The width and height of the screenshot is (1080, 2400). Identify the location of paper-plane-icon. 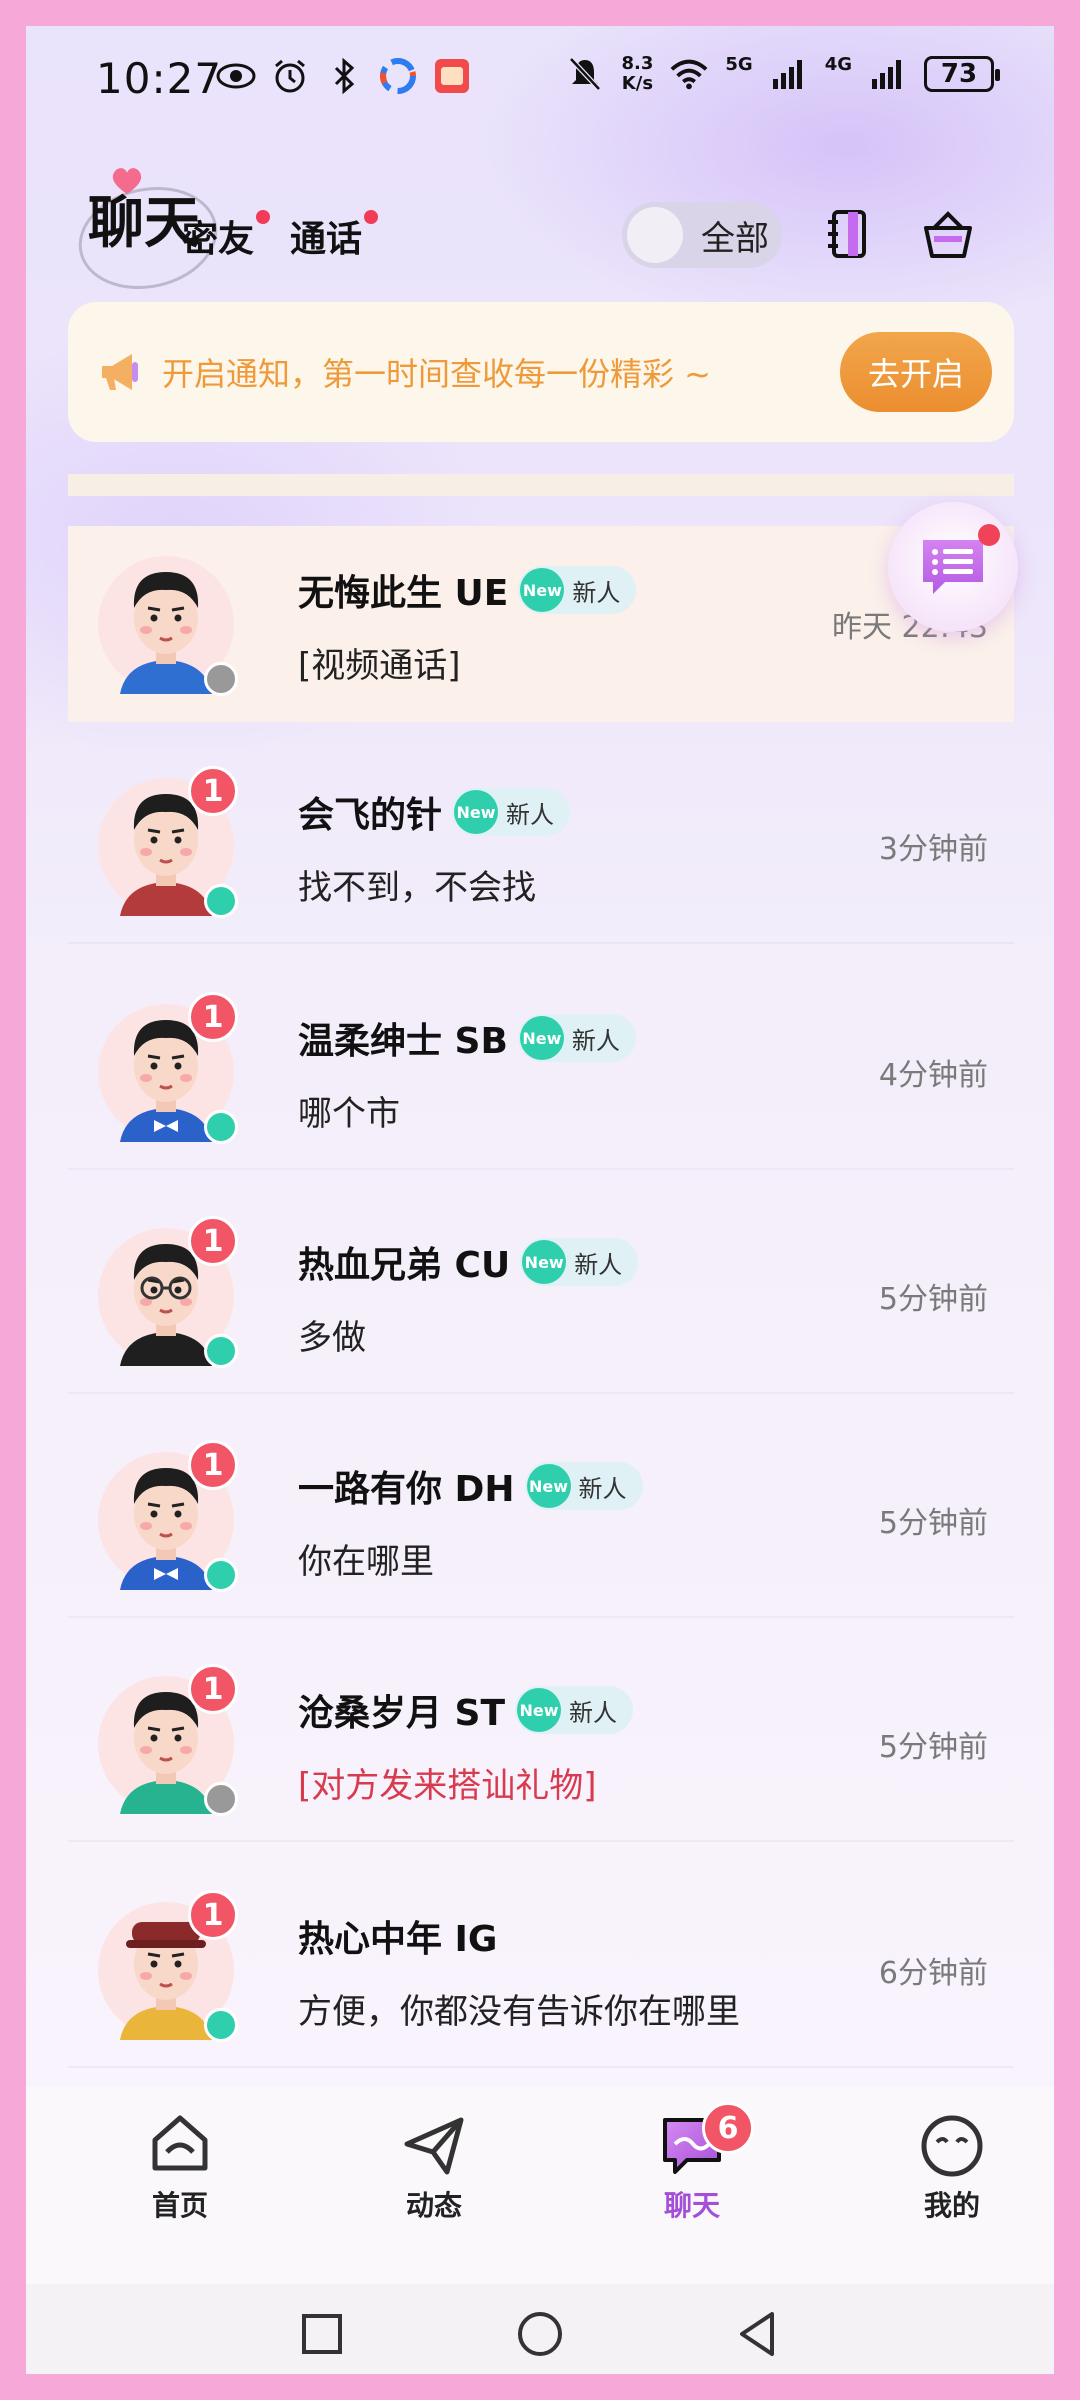
(434, 2146).